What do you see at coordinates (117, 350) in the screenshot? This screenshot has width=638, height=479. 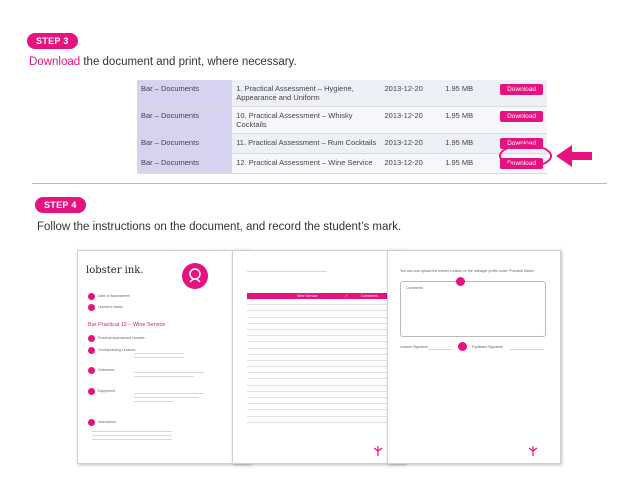 I see `section-label: Corresponding Lessons:` at bounding box center [117, 350].